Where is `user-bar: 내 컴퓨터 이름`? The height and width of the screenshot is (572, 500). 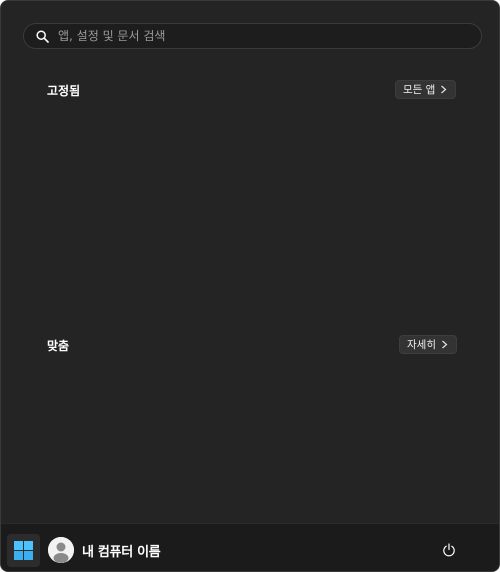
user-bar: 내 컴퓨터 이름 is located at coordinates (250, 547).